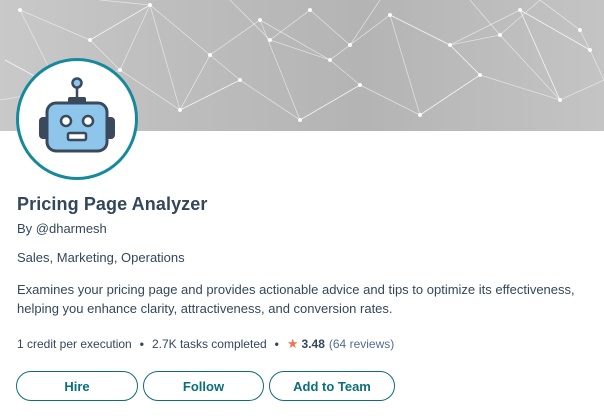  What do you see at coordinates (361, 344) in the screenshot?
I see `reviews-count: (64 reviews)` at bounding box center [361, 344].